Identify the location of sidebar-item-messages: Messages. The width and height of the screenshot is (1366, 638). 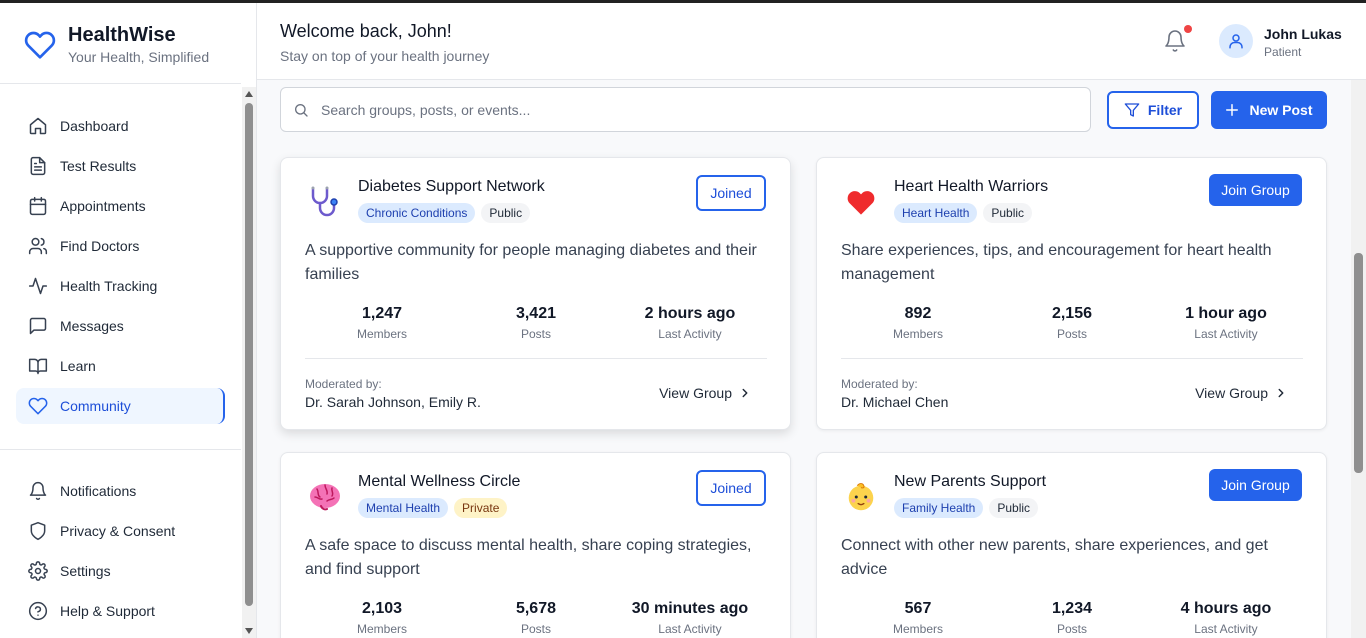
(120, 326).